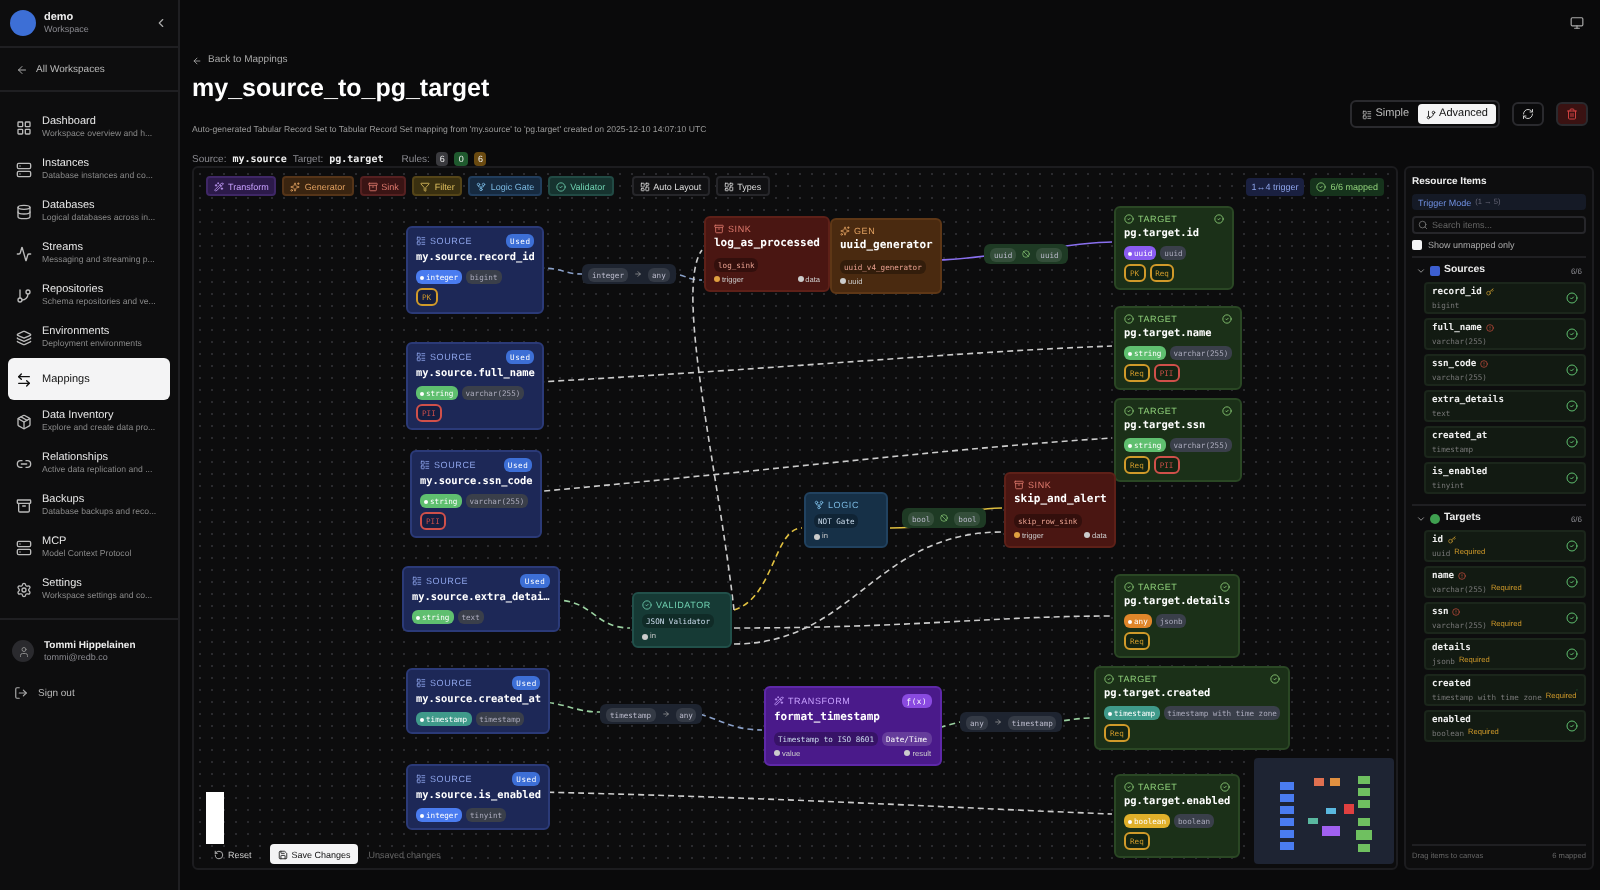 This screenshot has width=1600, height=890. What do you see at coordinates (24, 421) in the screenshot?
I see `package-icon` at bounding box center [24, 421].